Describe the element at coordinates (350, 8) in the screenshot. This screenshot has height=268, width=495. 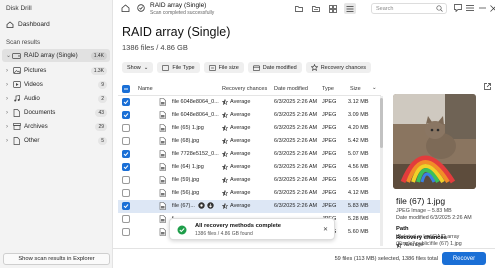
I see `list-view-icon` at that location.